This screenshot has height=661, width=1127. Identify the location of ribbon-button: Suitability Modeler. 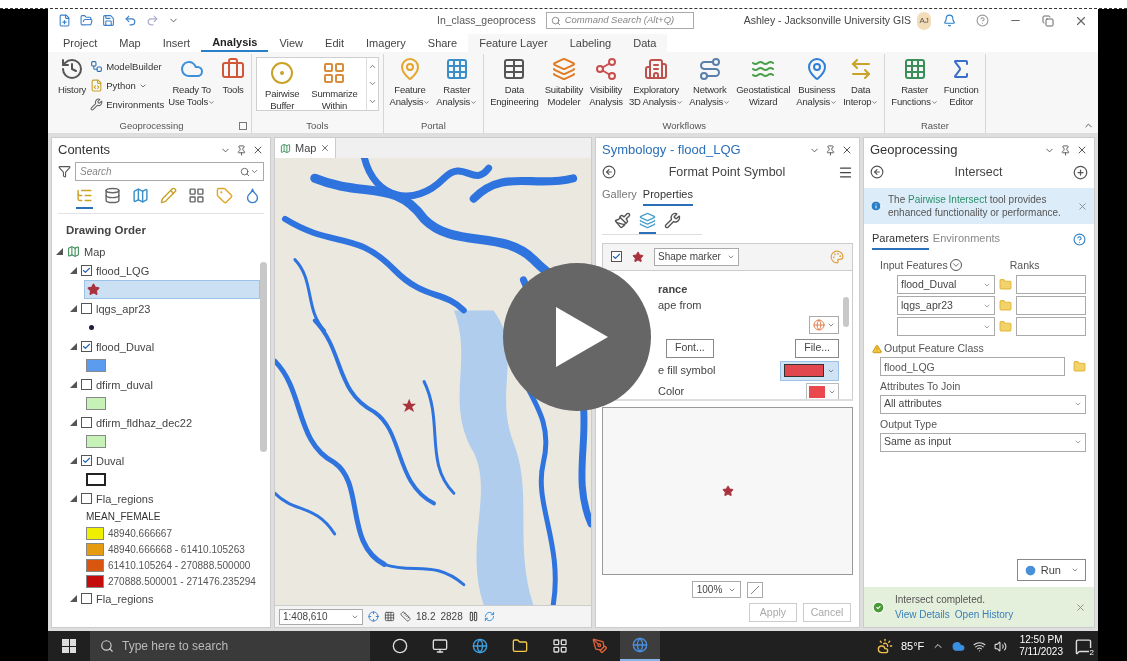
(564, 81).